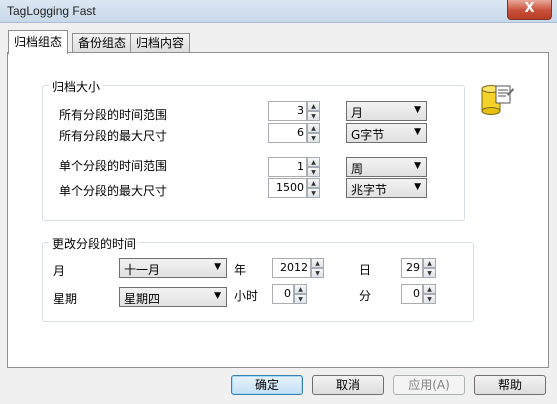  I want to click on total-time-range-input: 3, so click(287, 111).